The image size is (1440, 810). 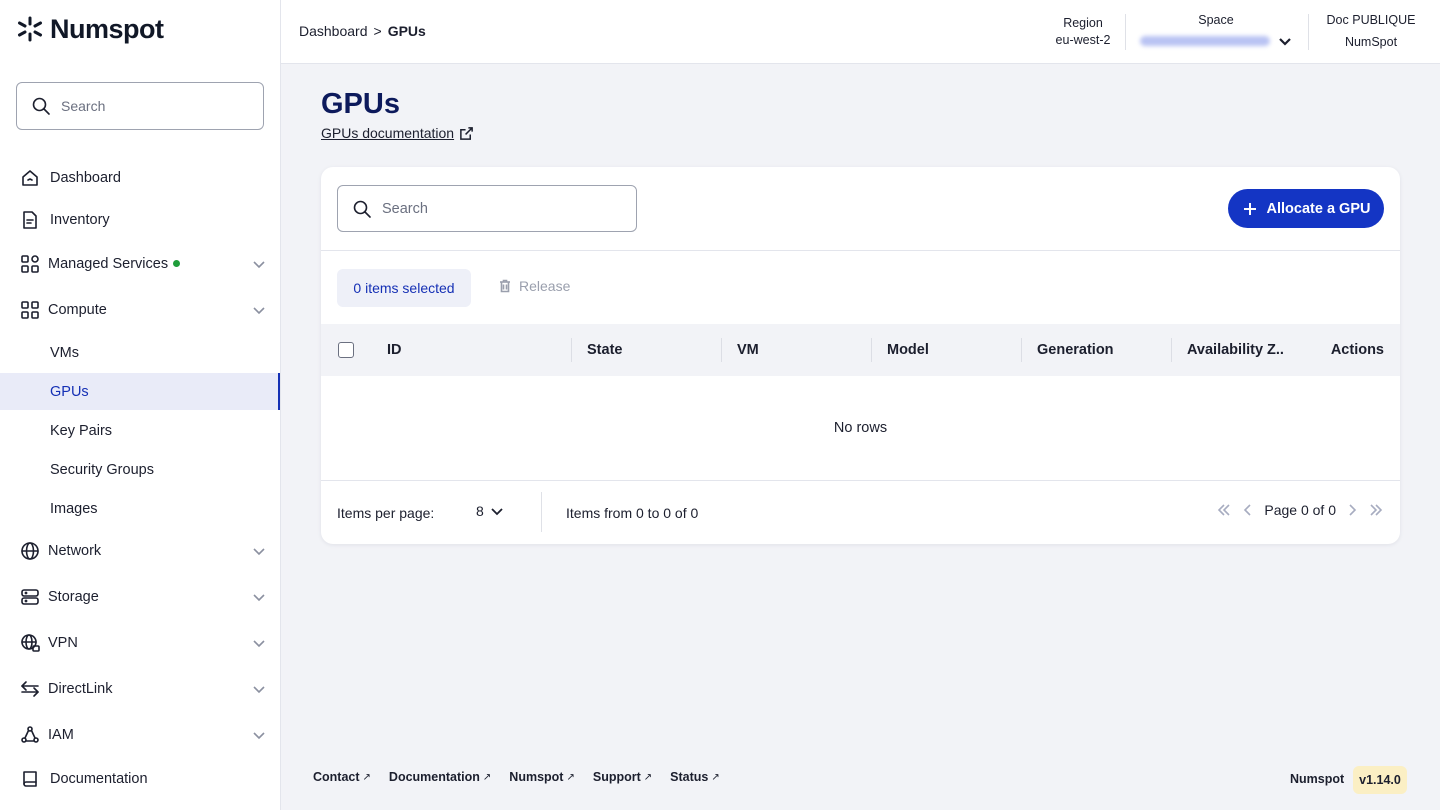 I want to click on sidebar-search-input, so click(x=156, y=106).